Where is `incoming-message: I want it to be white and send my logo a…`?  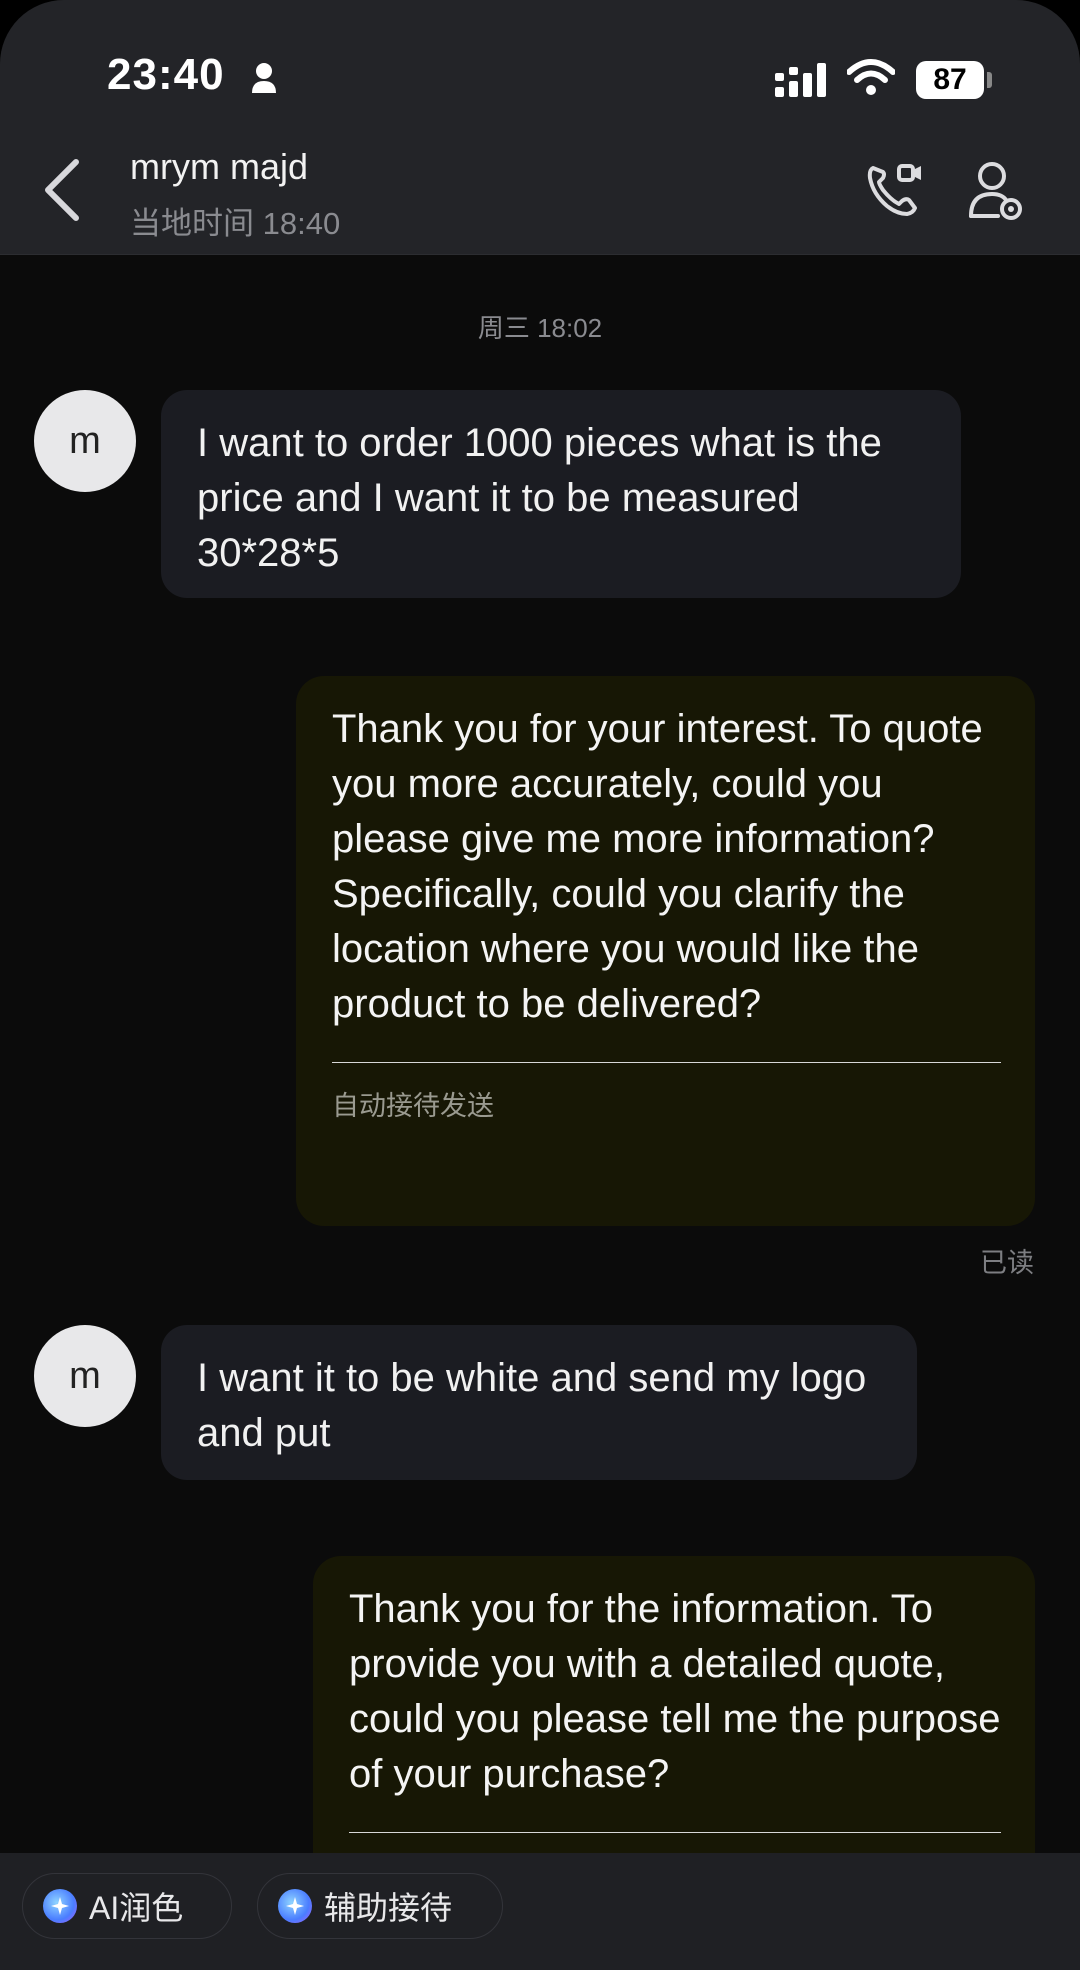 incoming-message: I want it to be white and send my logo a… is located at coordinates (539, 1402).